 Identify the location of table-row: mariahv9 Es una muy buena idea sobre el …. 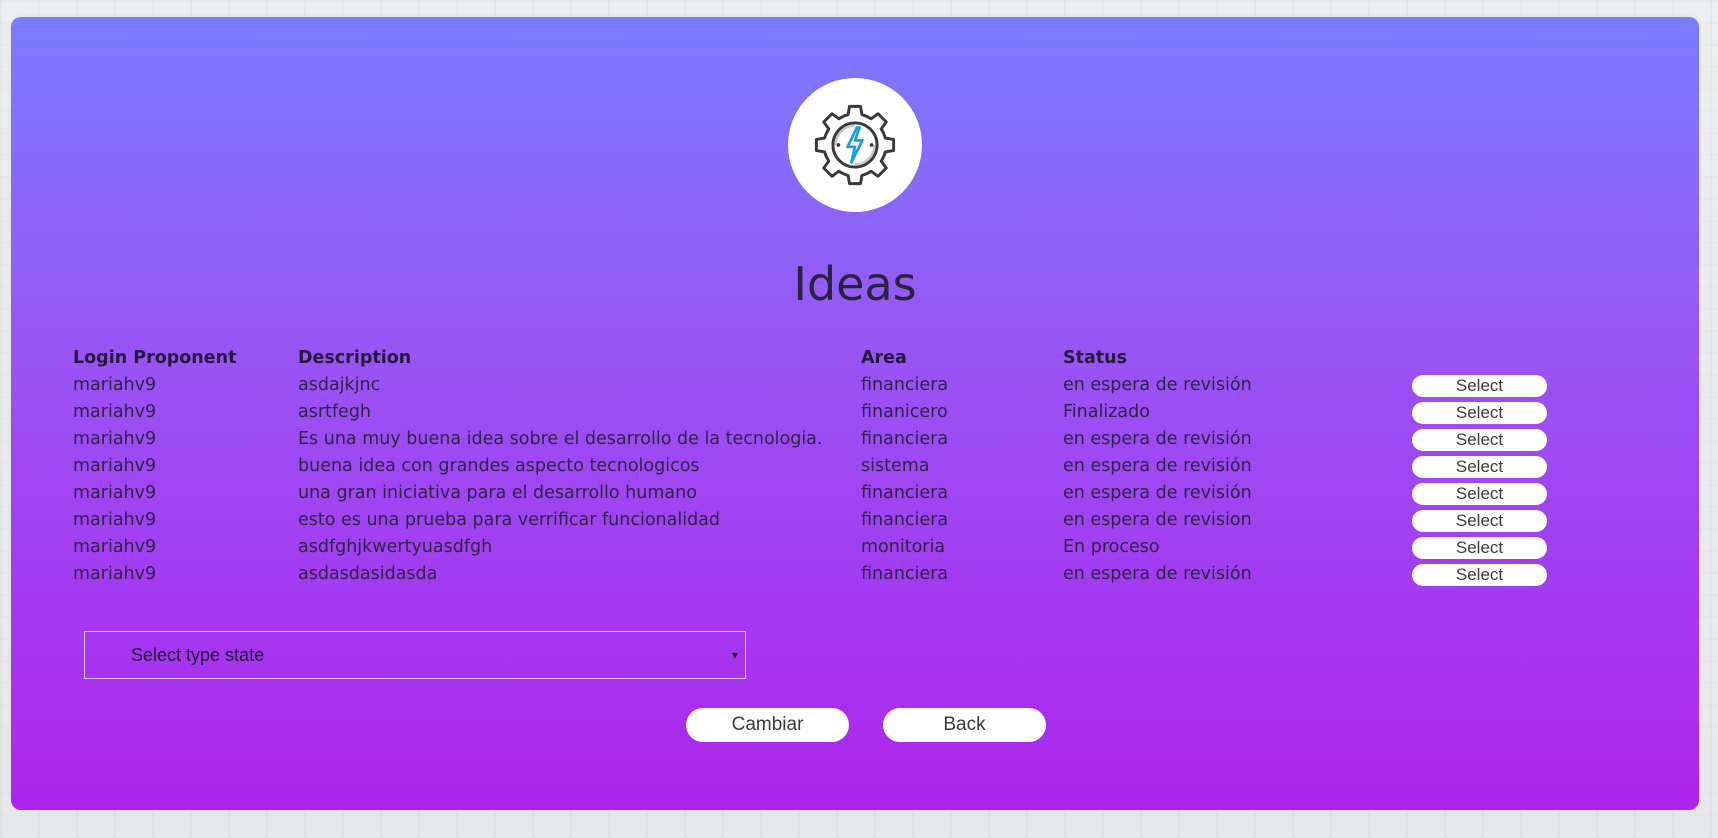
(813, 439).